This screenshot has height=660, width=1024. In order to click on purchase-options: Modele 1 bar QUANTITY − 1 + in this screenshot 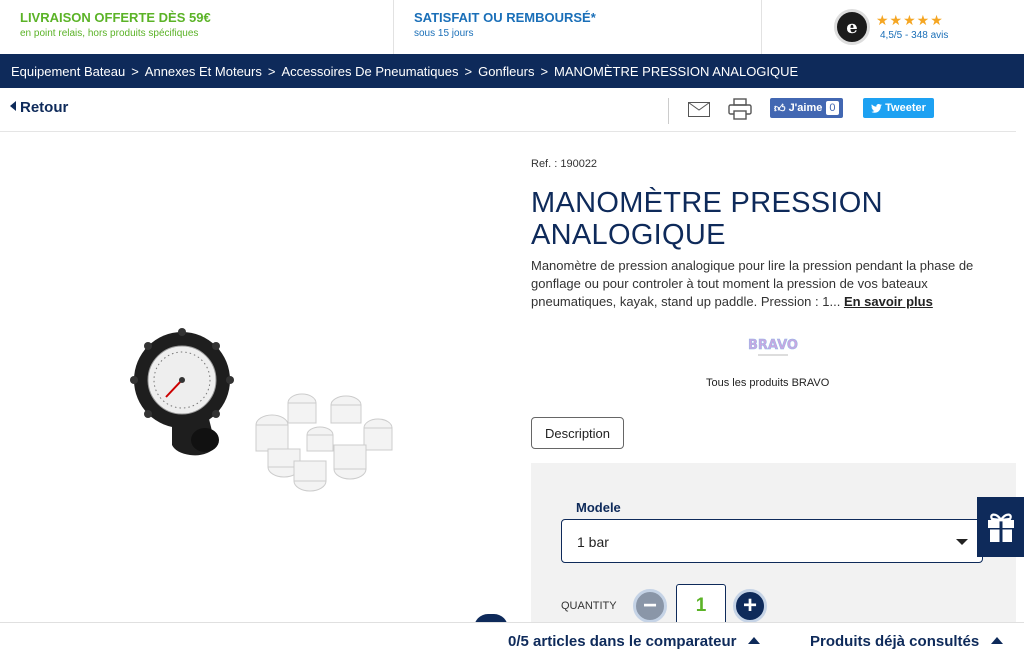, I will do `click(773, 548)`.